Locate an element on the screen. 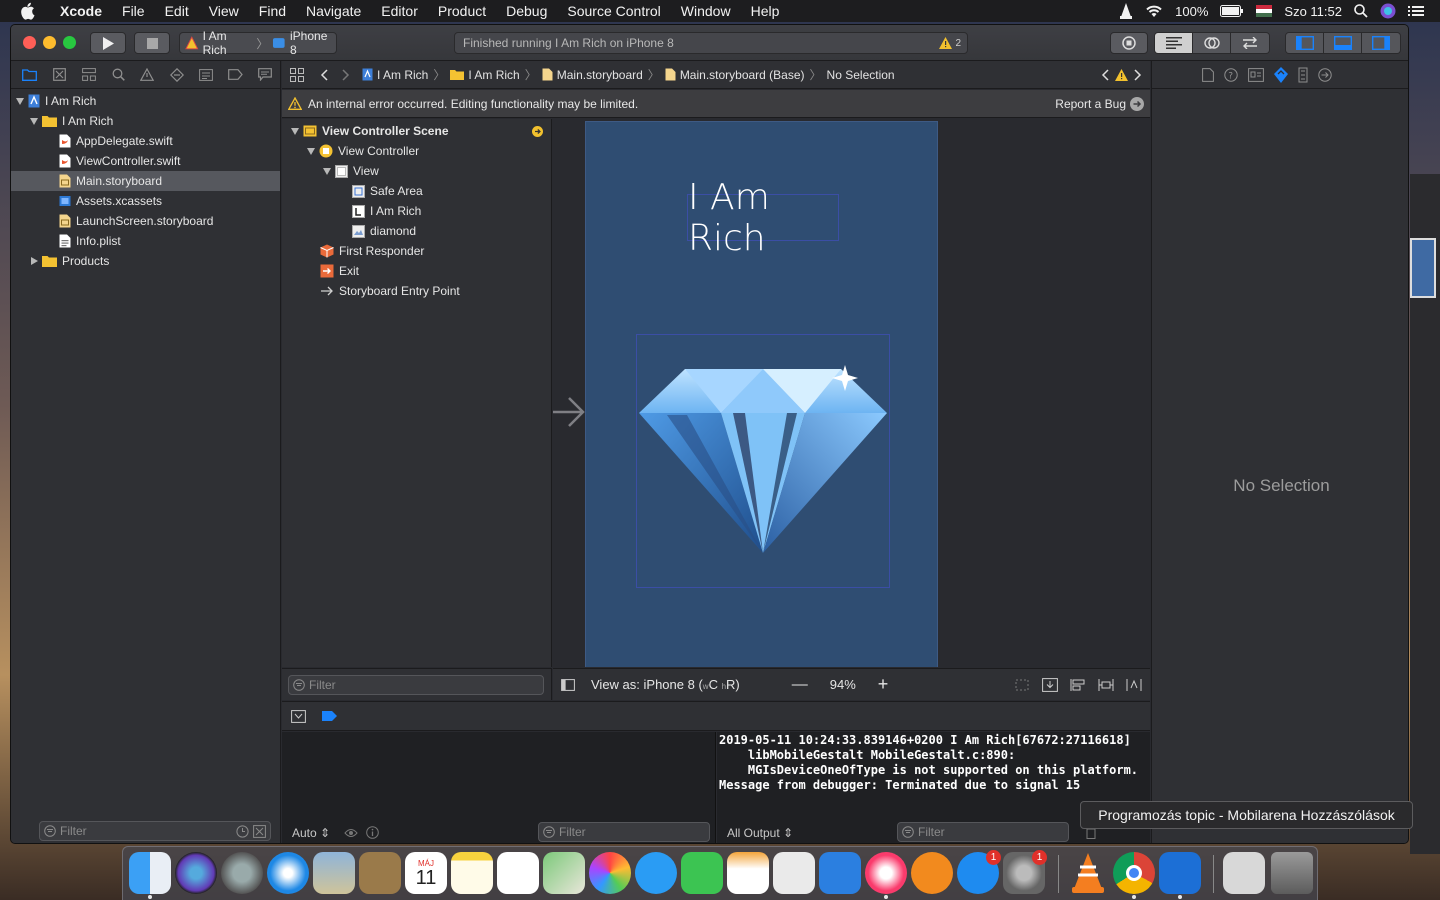  minimized-window-icon is located at coordinates (1244, 873).